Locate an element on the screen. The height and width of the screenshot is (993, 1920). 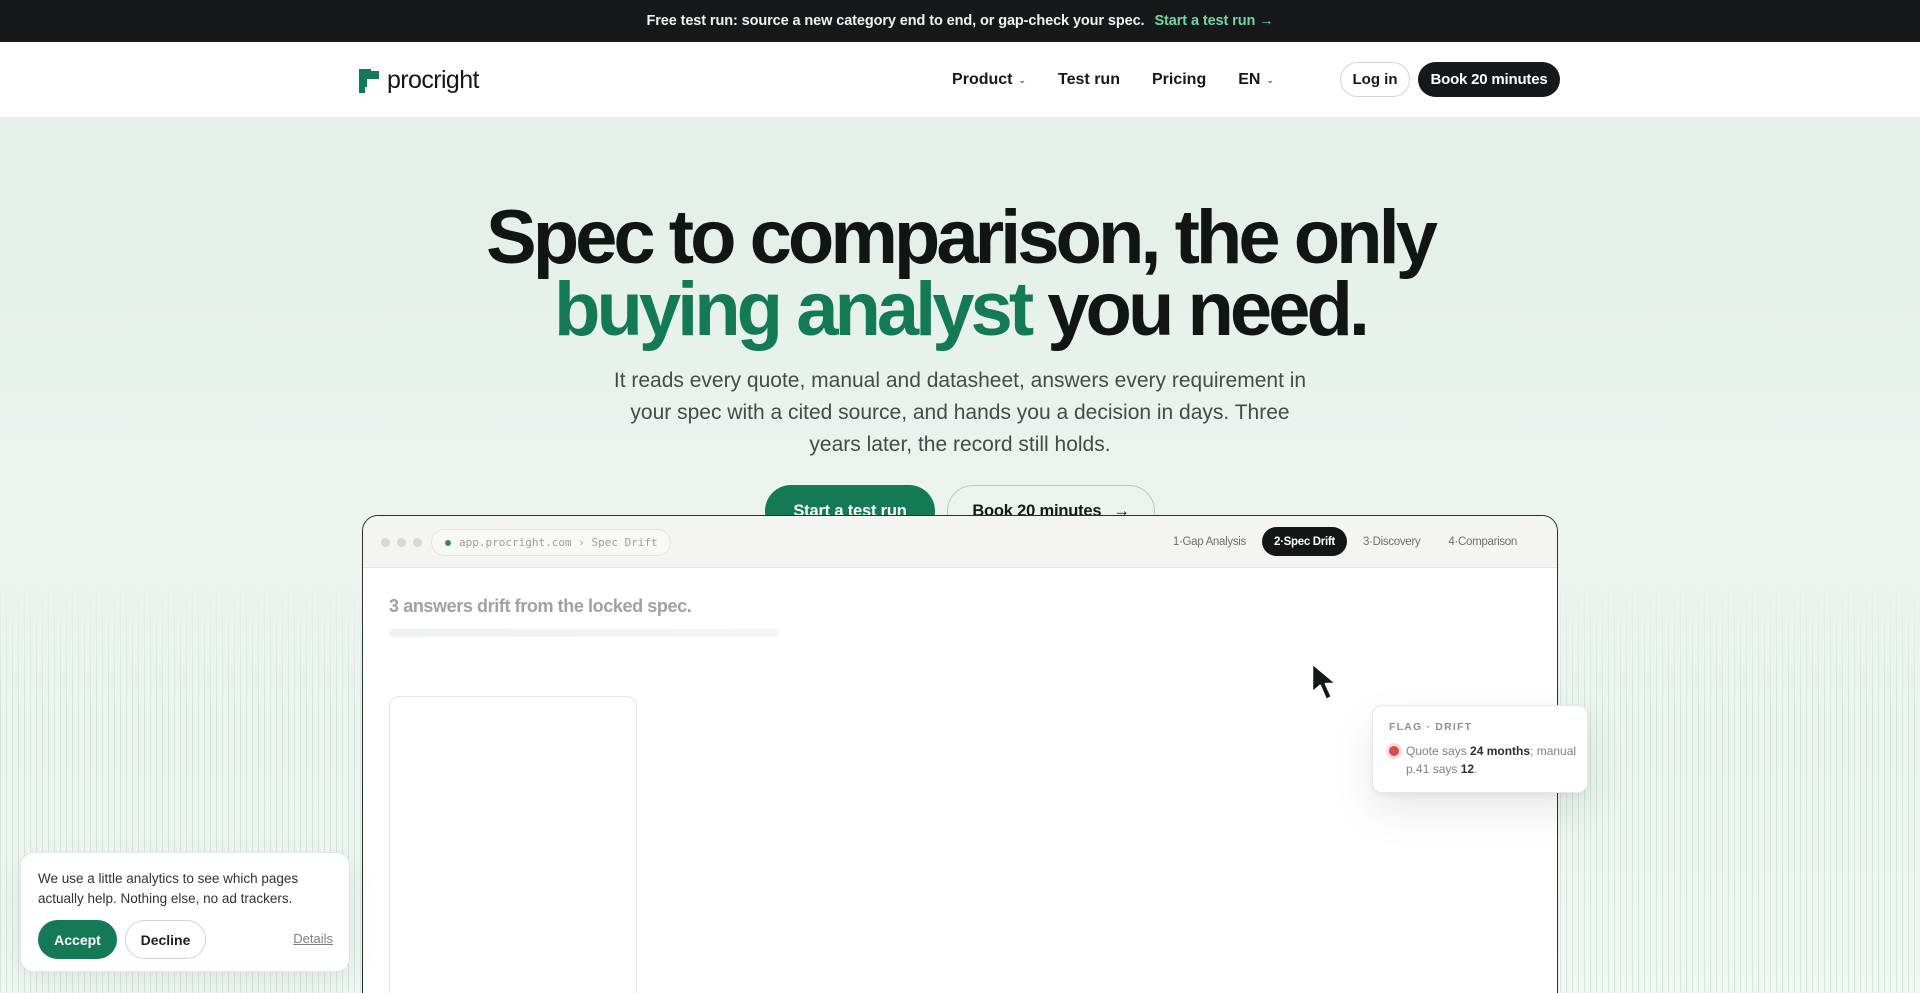
app-url-bar: app.procright.com › Spec Drift is located at coordinates (551, 542).